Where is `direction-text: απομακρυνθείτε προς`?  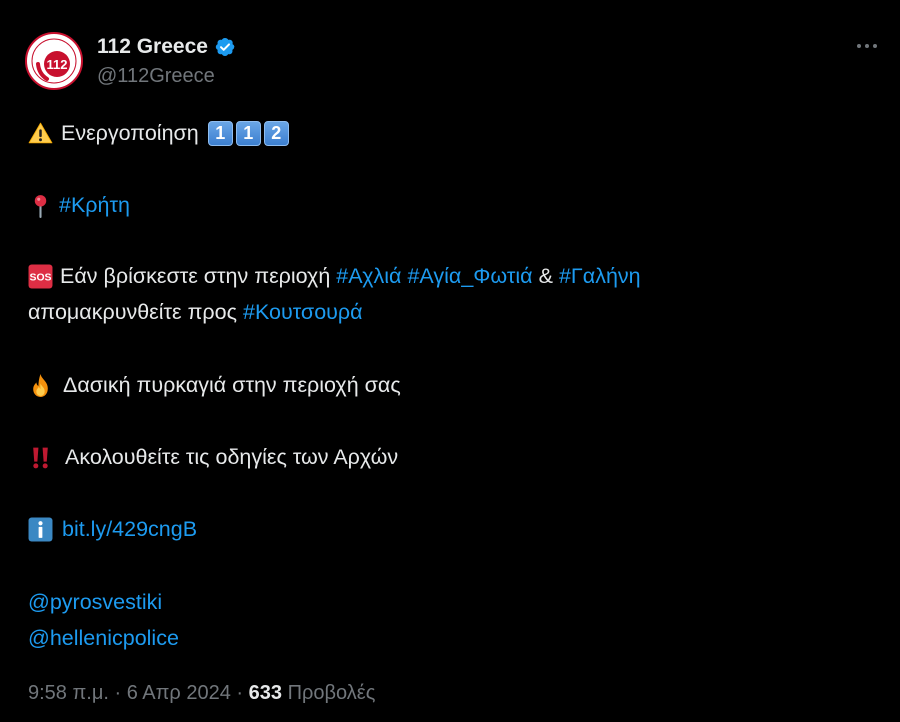
direction-text: απομακρυνθείτε προς is located at coordinates (132, 312).